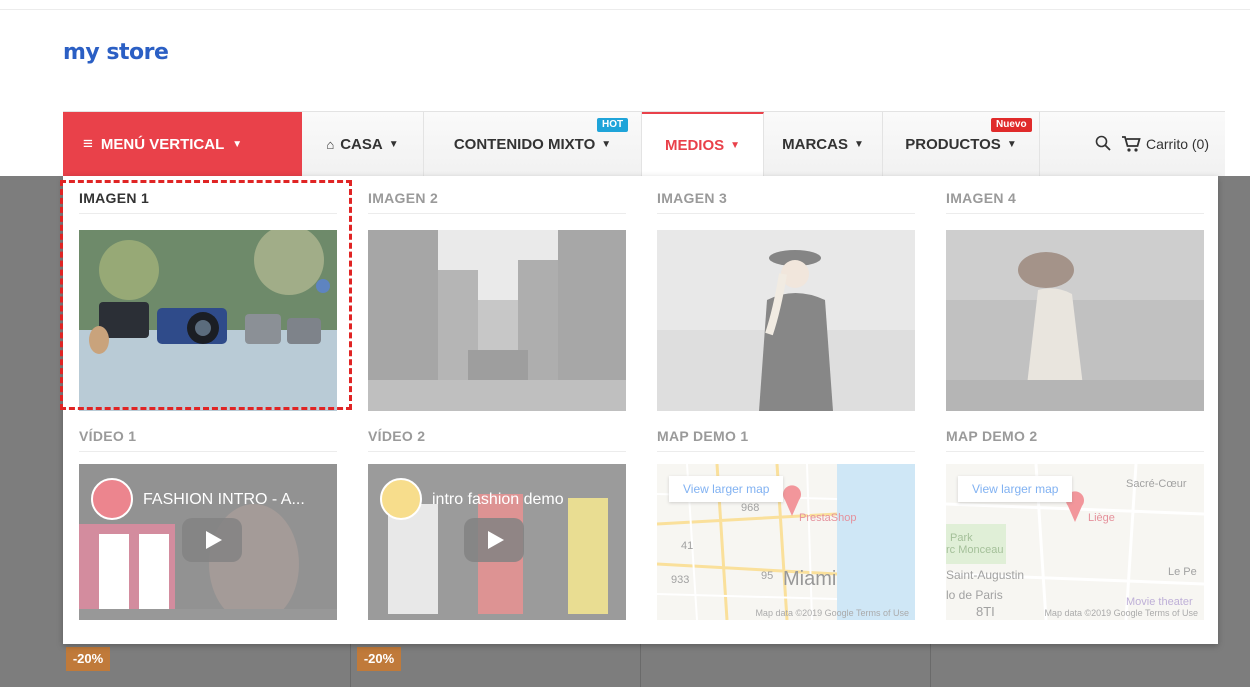 This screenshot has width=1250, height=687. I want to click on video-block-2: VÍDEO 2 intro fashion demo, so click(497, 520).